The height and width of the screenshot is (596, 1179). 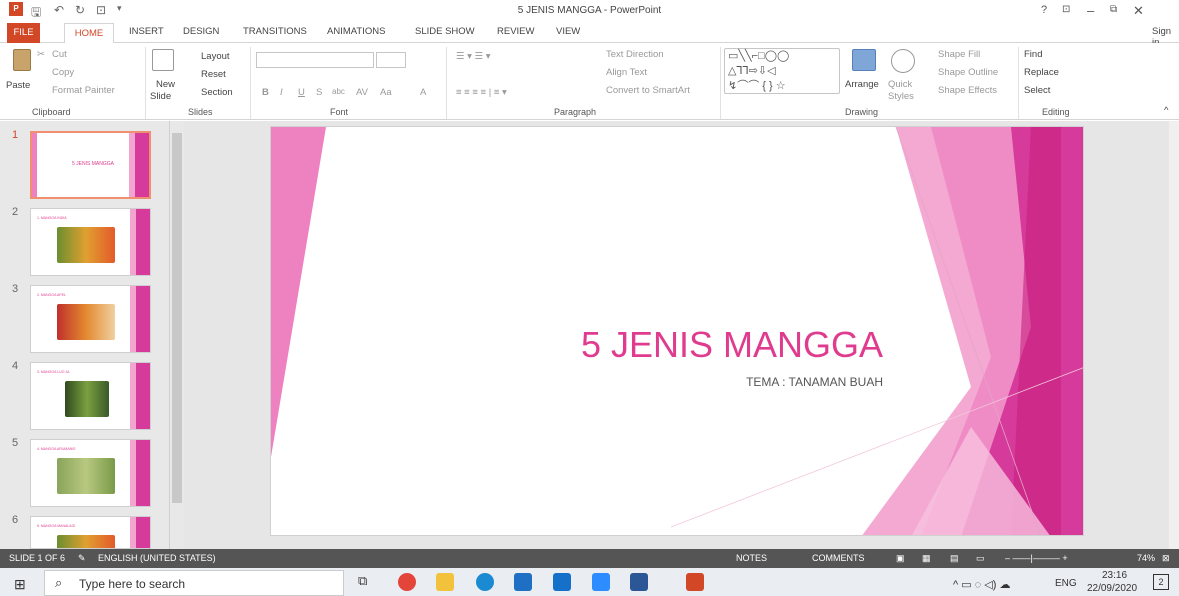 What do you see at coordinates (20, 584) in the screenshot?
I see `windows-start-icon: ⊞` at bounding box center [20, 584].